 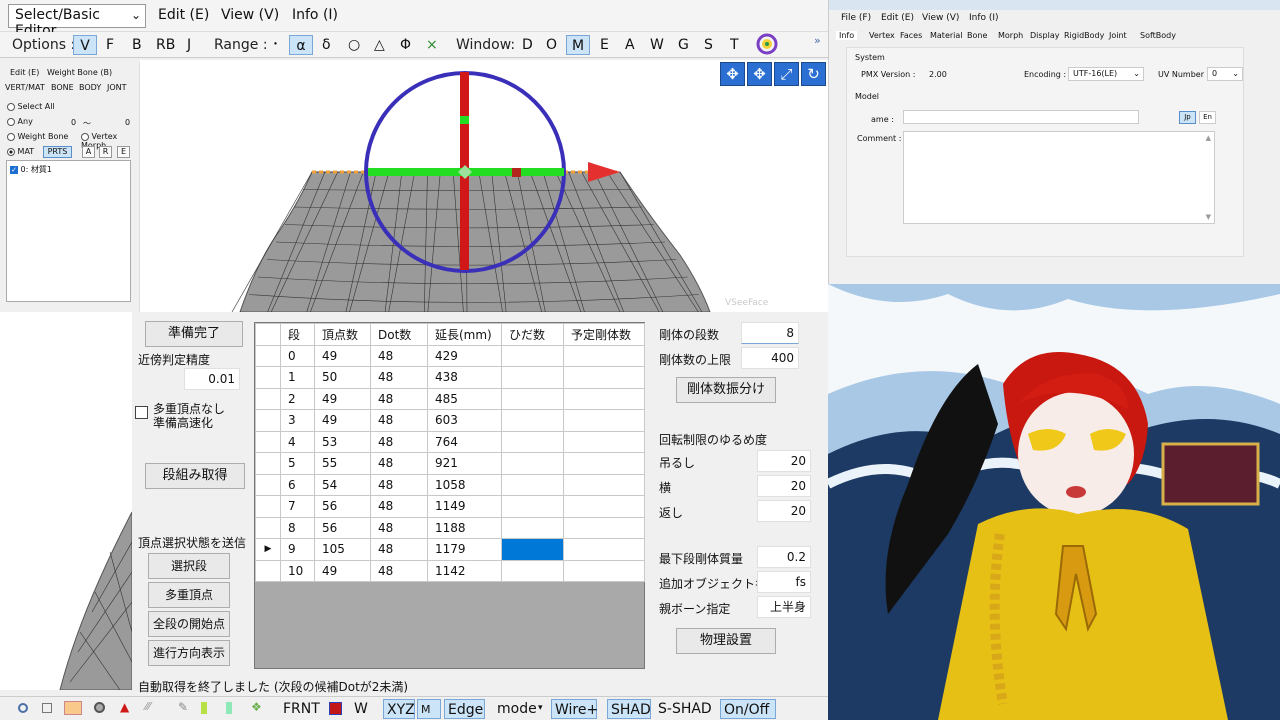 I want to click on select-row-button: 選択段, so click(x=189, y=566).